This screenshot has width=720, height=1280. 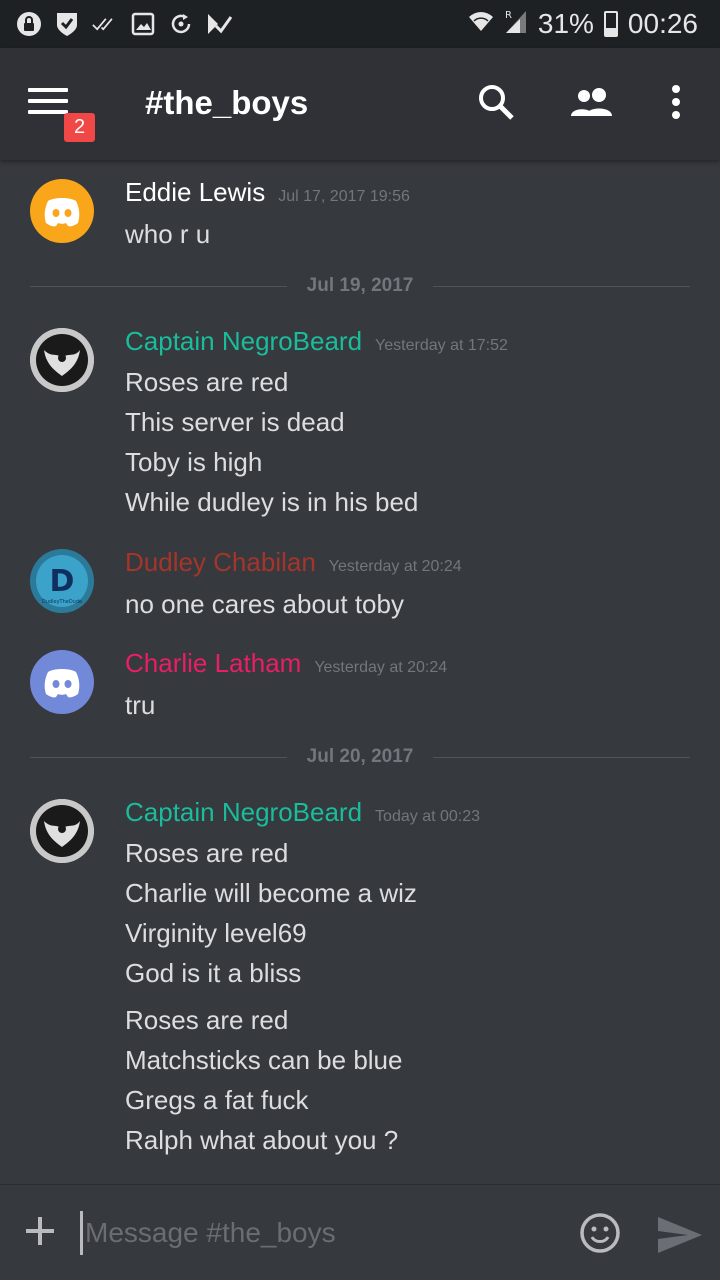 I want to click on d-logo-icon: D DudleyTheDude, so click(x=62, y=581).